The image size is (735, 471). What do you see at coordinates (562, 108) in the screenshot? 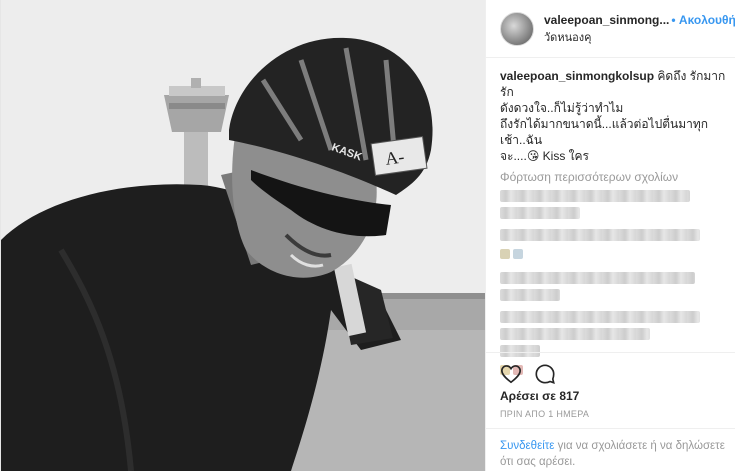
I see `caption-text-2: ดังดวงใจ..ก็ไม่รู้ว่าทำไม` at bounding box center [562, 108].